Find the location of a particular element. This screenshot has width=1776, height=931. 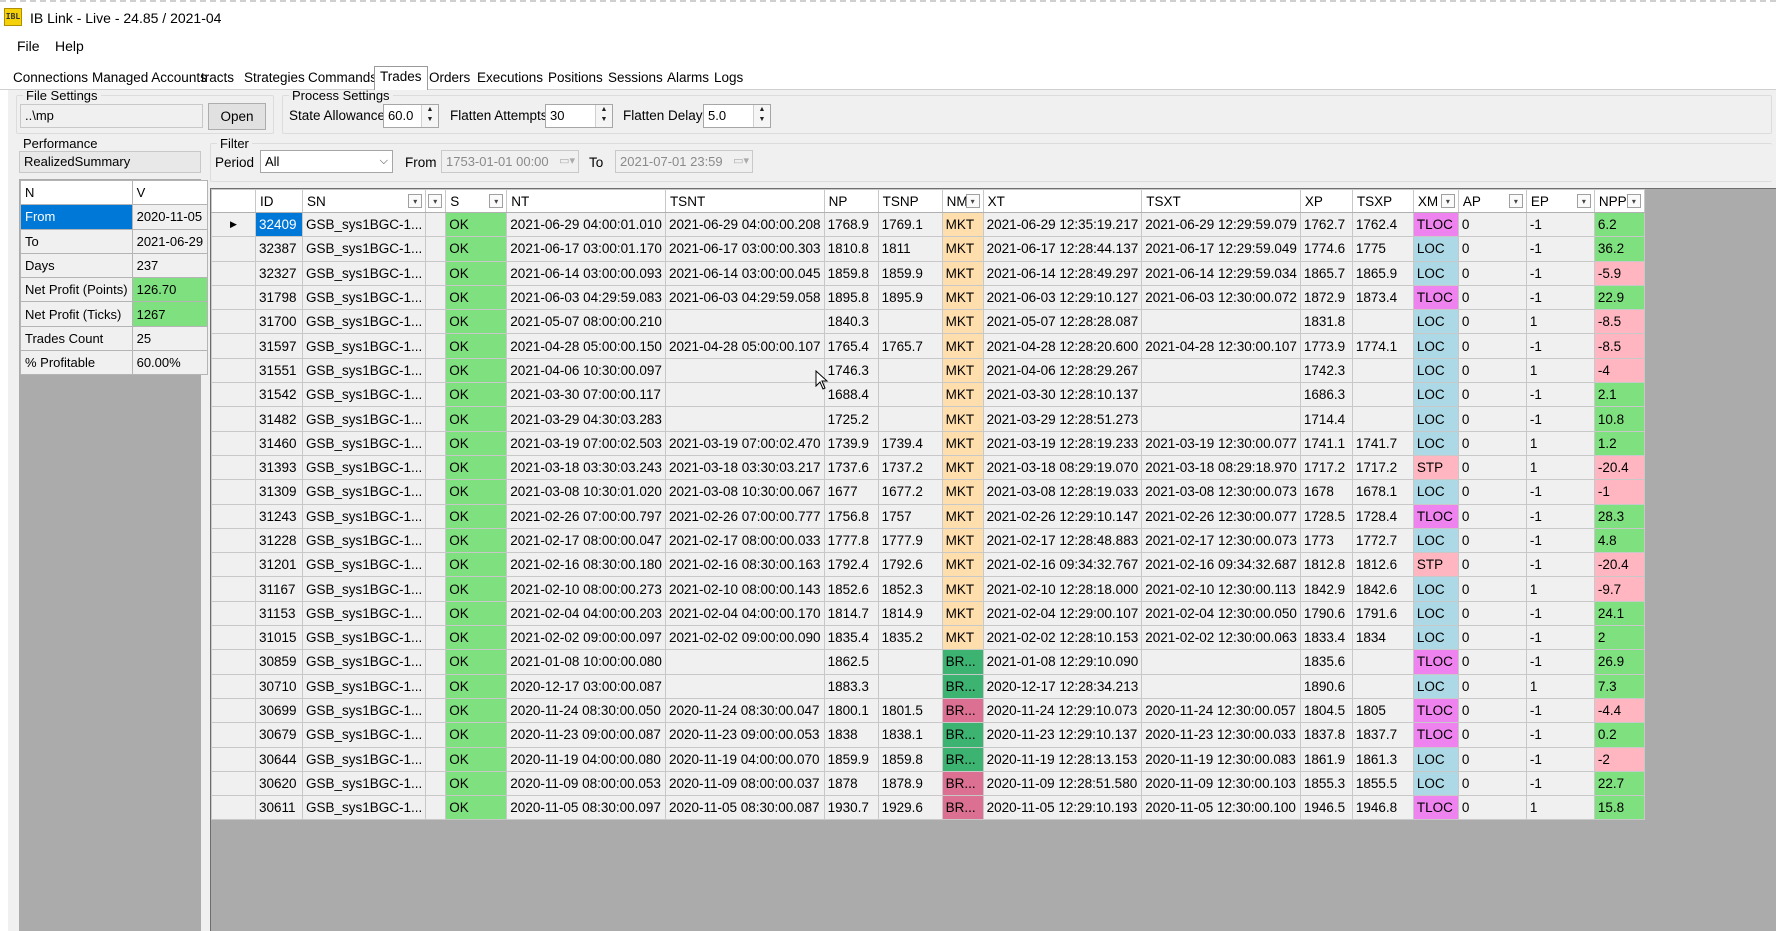

cell-xp: 1842.9 is located at coordinates (1326, 589).